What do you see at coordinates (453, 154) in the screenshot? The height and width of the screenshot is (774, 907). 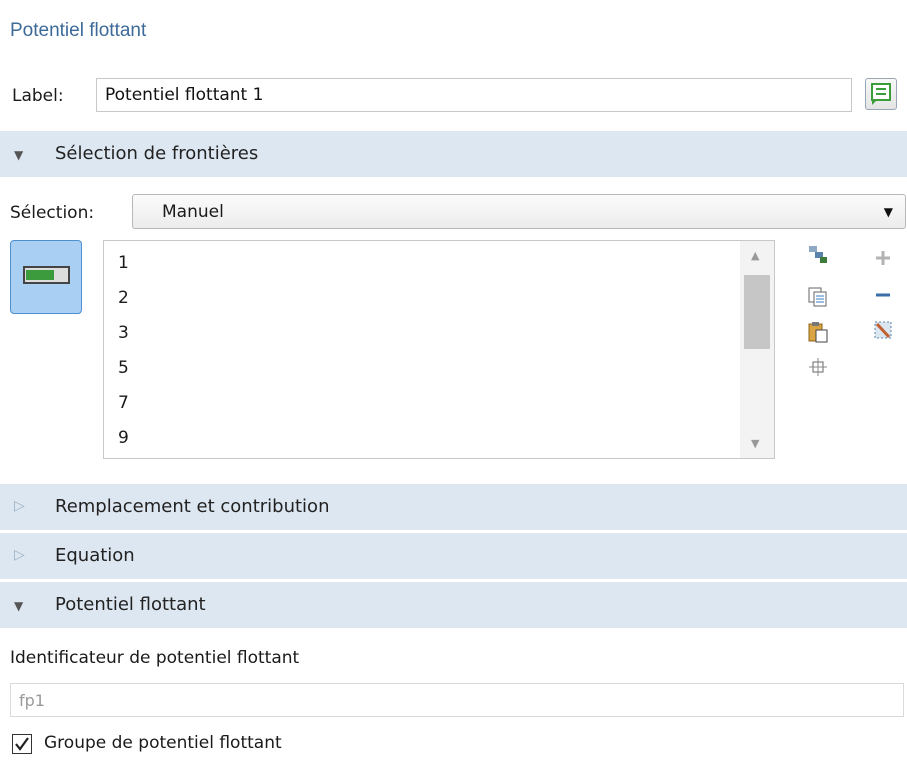 I see `section-boundary-selection: ▼ Sélection de frontières` at bounding box center [453, 154].